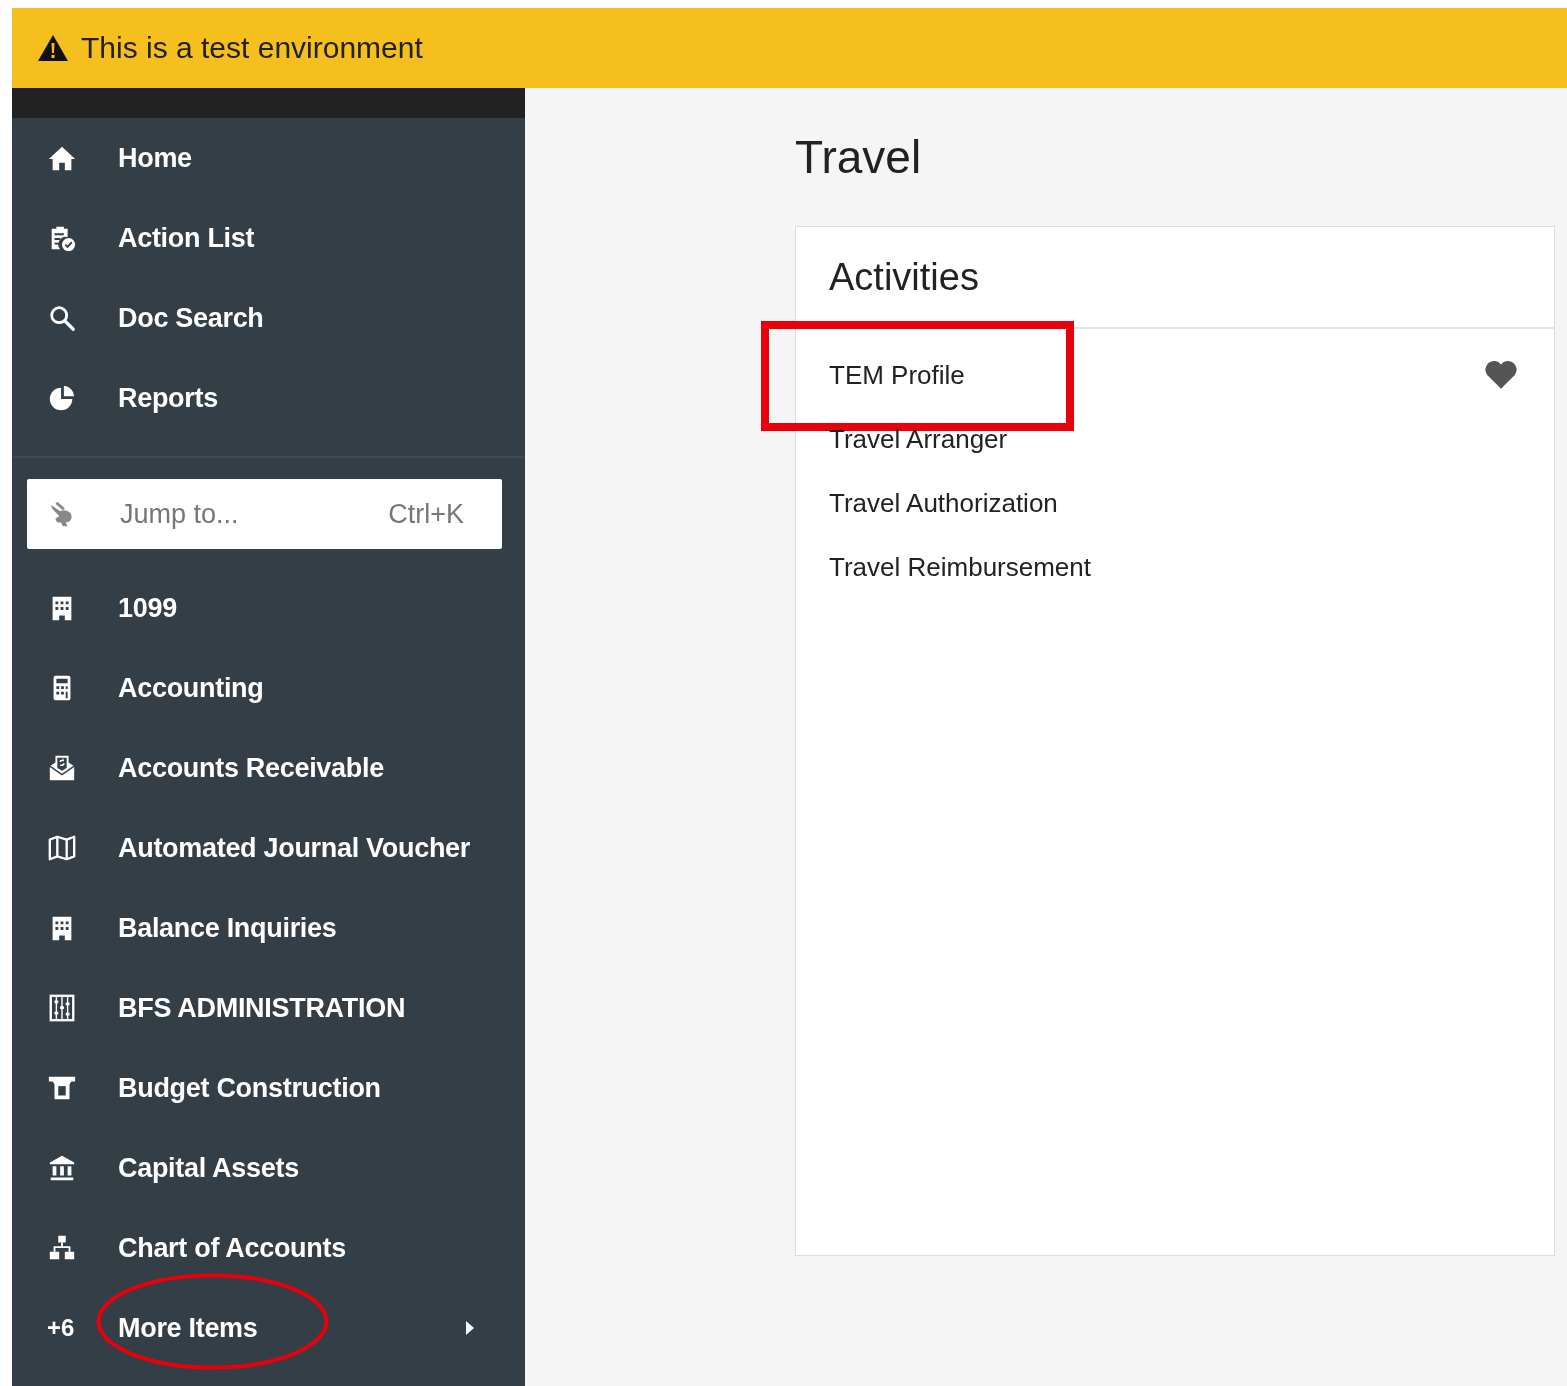 The image size is (1567, 1386). Describe the element at coordinates (268, 848) in the screenshot. I see `nav-item: Automated Journal Voucher` at that location.